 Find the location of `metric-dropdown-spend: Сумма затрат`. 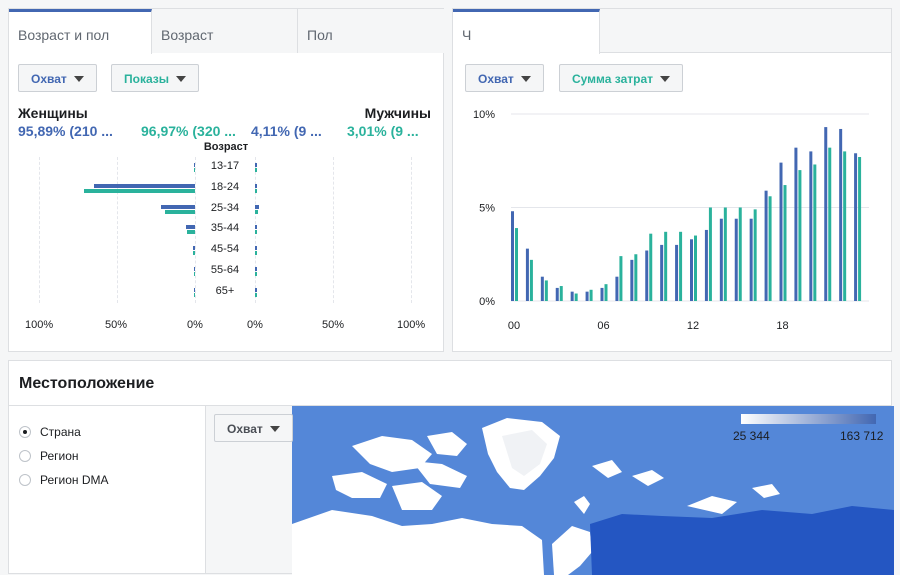

metric-dropdown-spend: Сумма затрат is located at coordinates (621, 78).